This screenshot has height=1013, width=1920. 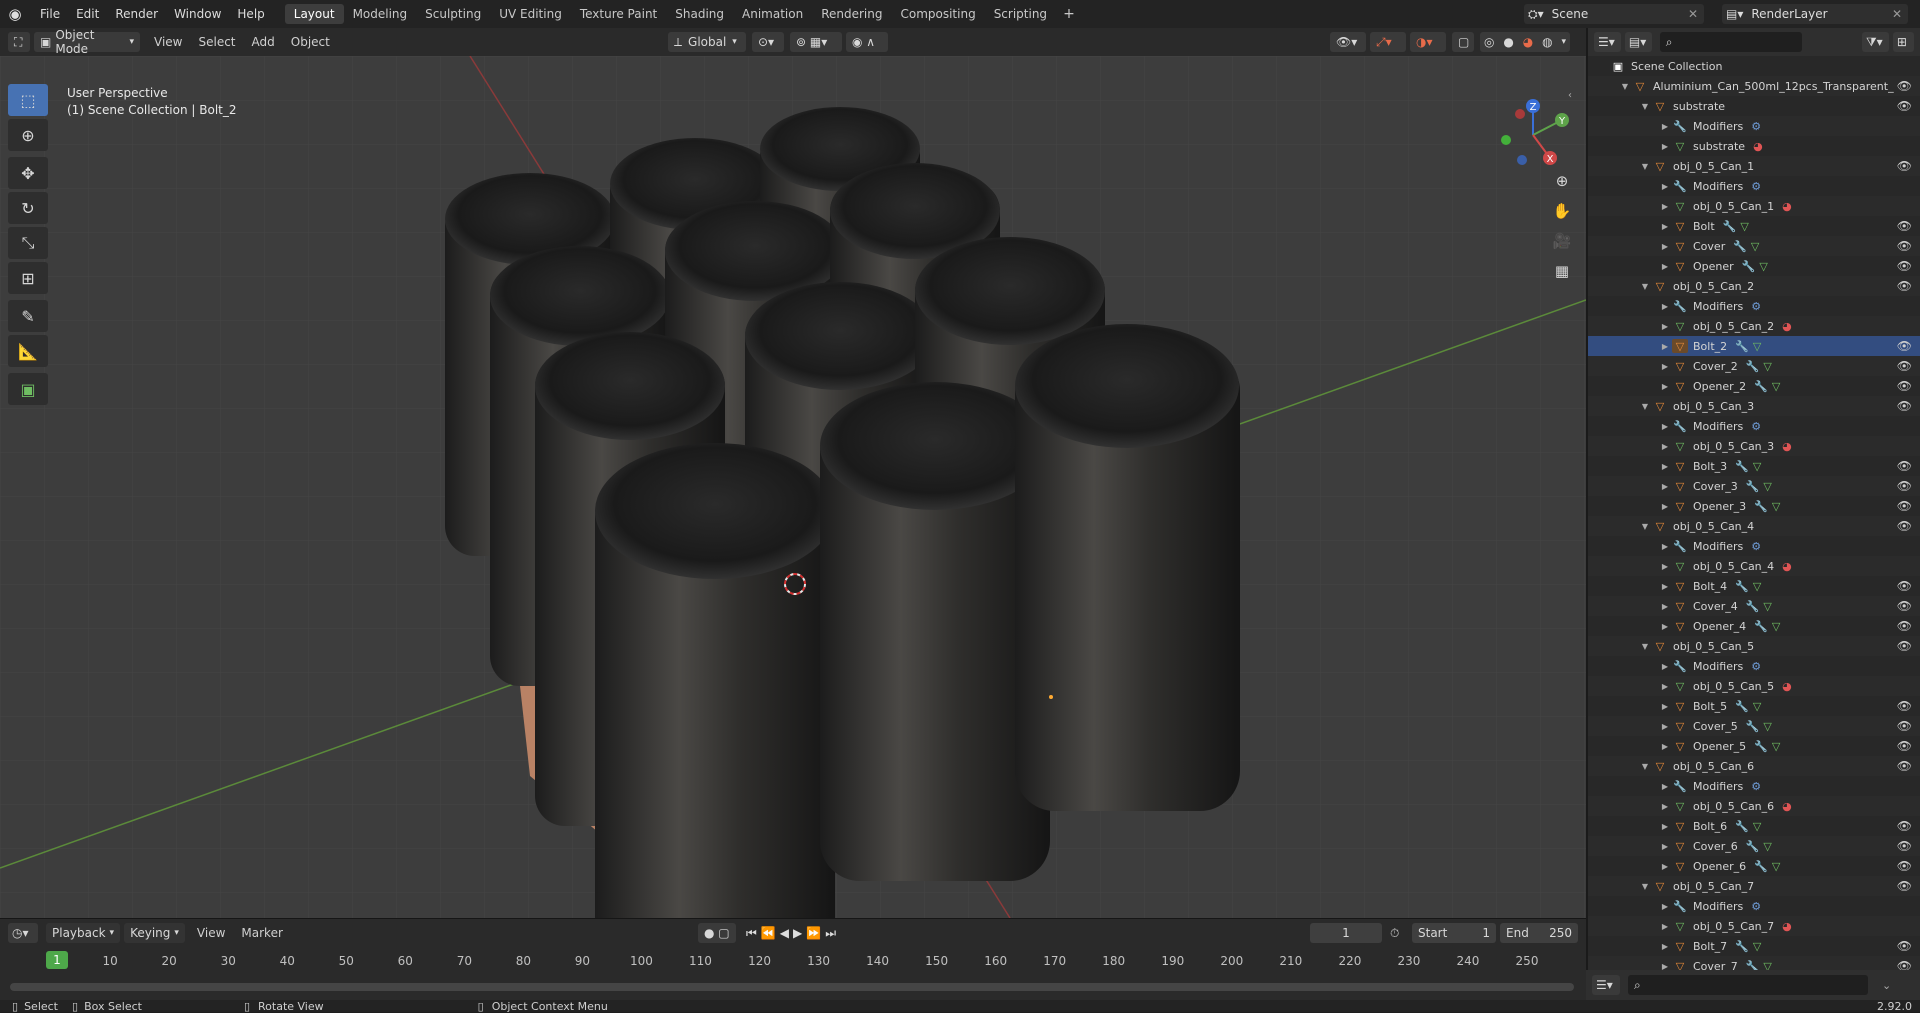 What do you see at coordinates (1754, 766) in the screenshot?
I see `outliner-row: ▼ ▽ obj_0_5_Can_6 👁` at bounding box center [1754, 766].